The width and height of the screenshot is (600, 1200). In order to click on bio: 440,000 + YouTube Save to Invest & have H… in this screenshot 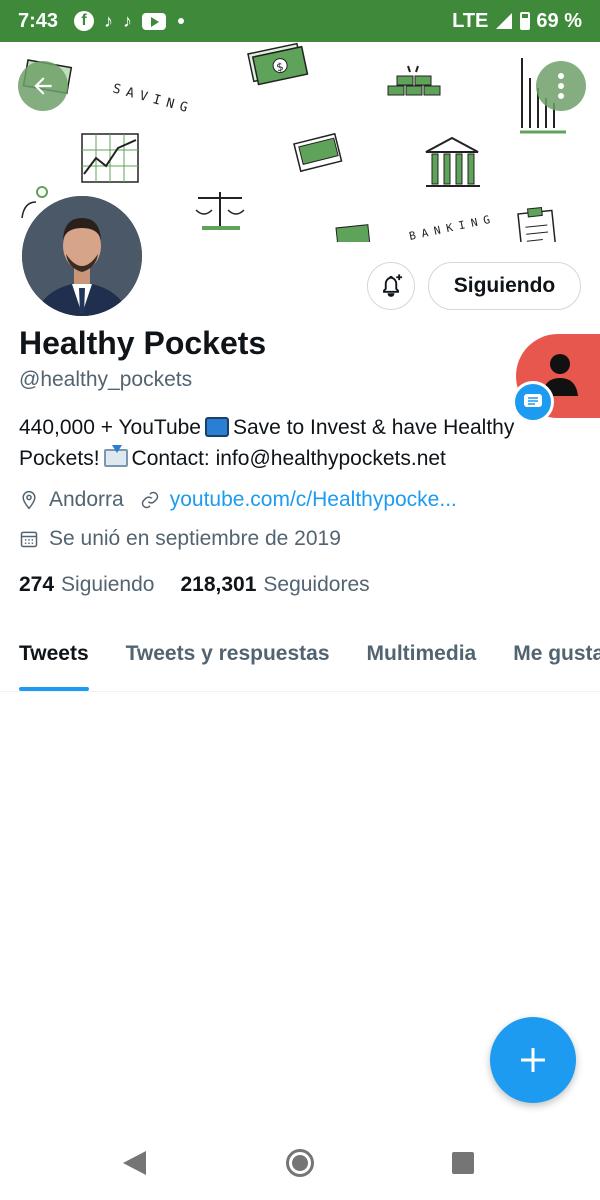, I will do `click(299, 443)`.